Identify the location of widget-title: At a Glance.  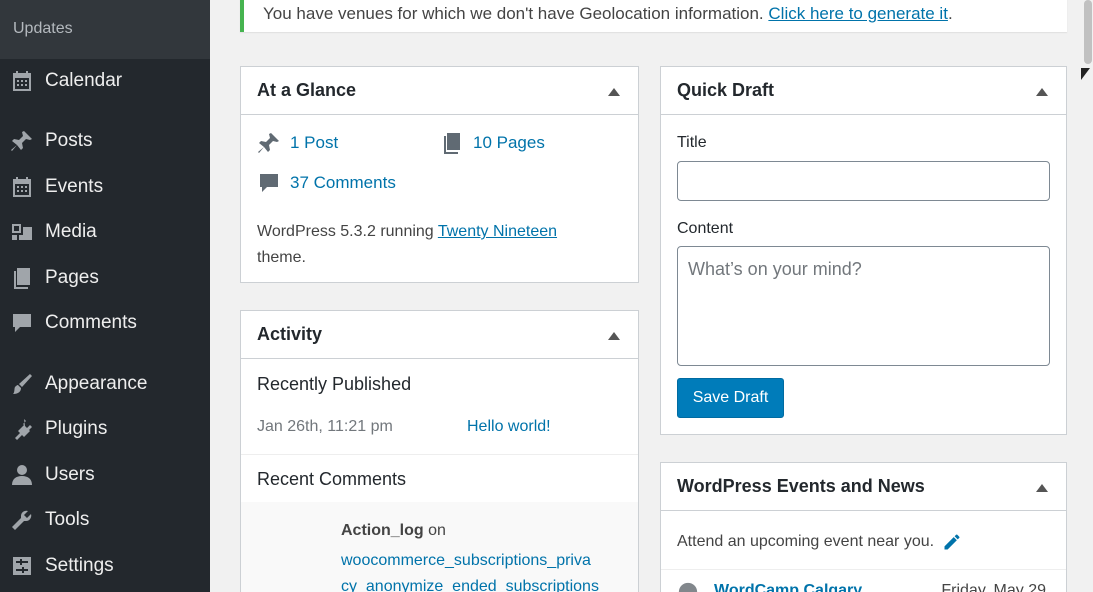
(307, 90).